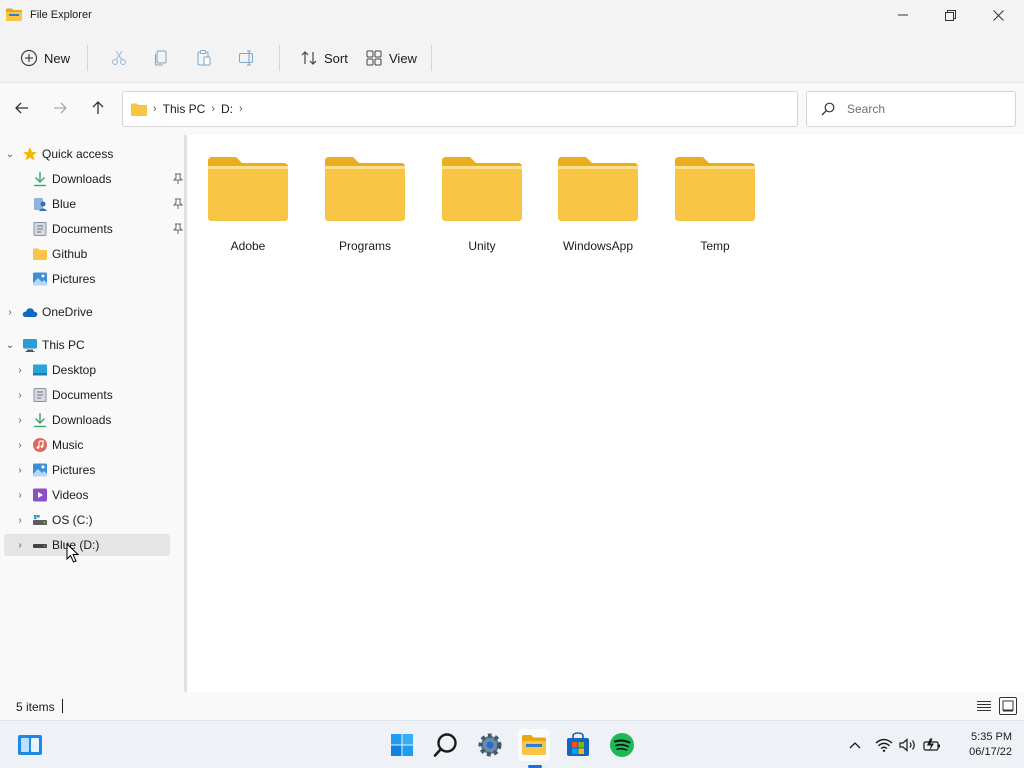 This screenshot has height=768, width=1024. What do you see at coordinates (161, 58) in the screenshot?
I see `copy-icon` at bounding box center [161, 58].